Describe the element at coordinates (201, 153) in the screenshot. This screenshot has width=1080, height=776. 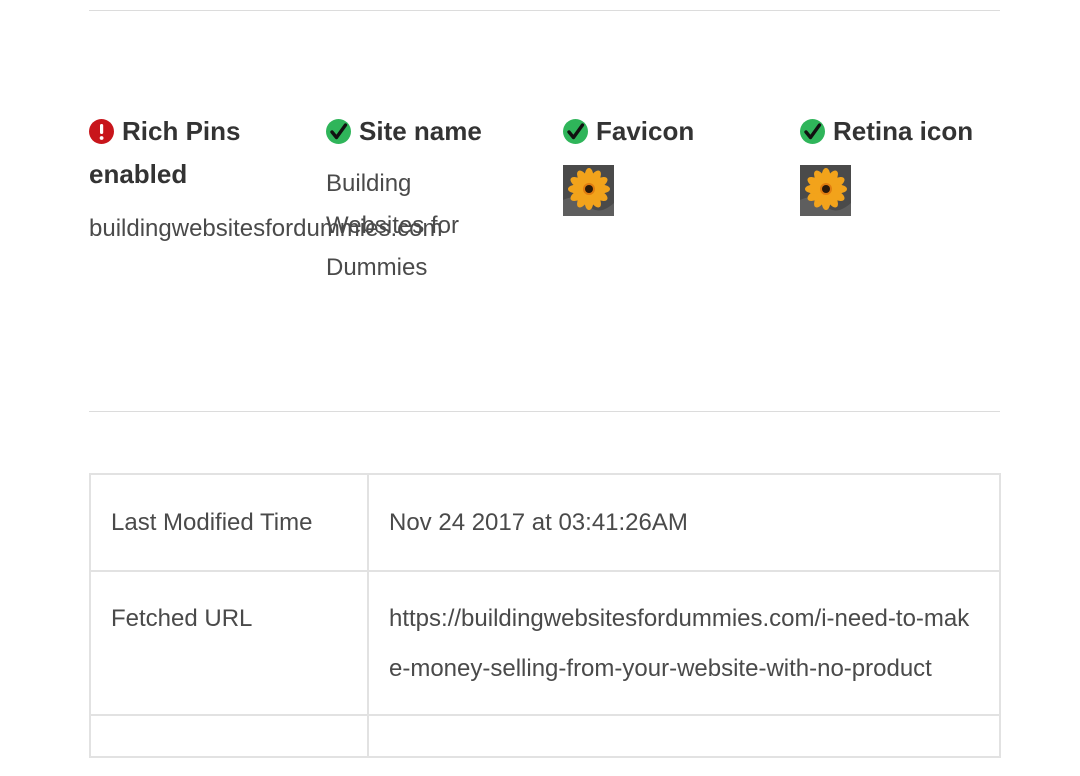
I see `status-rich-pins-heading: Rich Pins enabled` at that location.